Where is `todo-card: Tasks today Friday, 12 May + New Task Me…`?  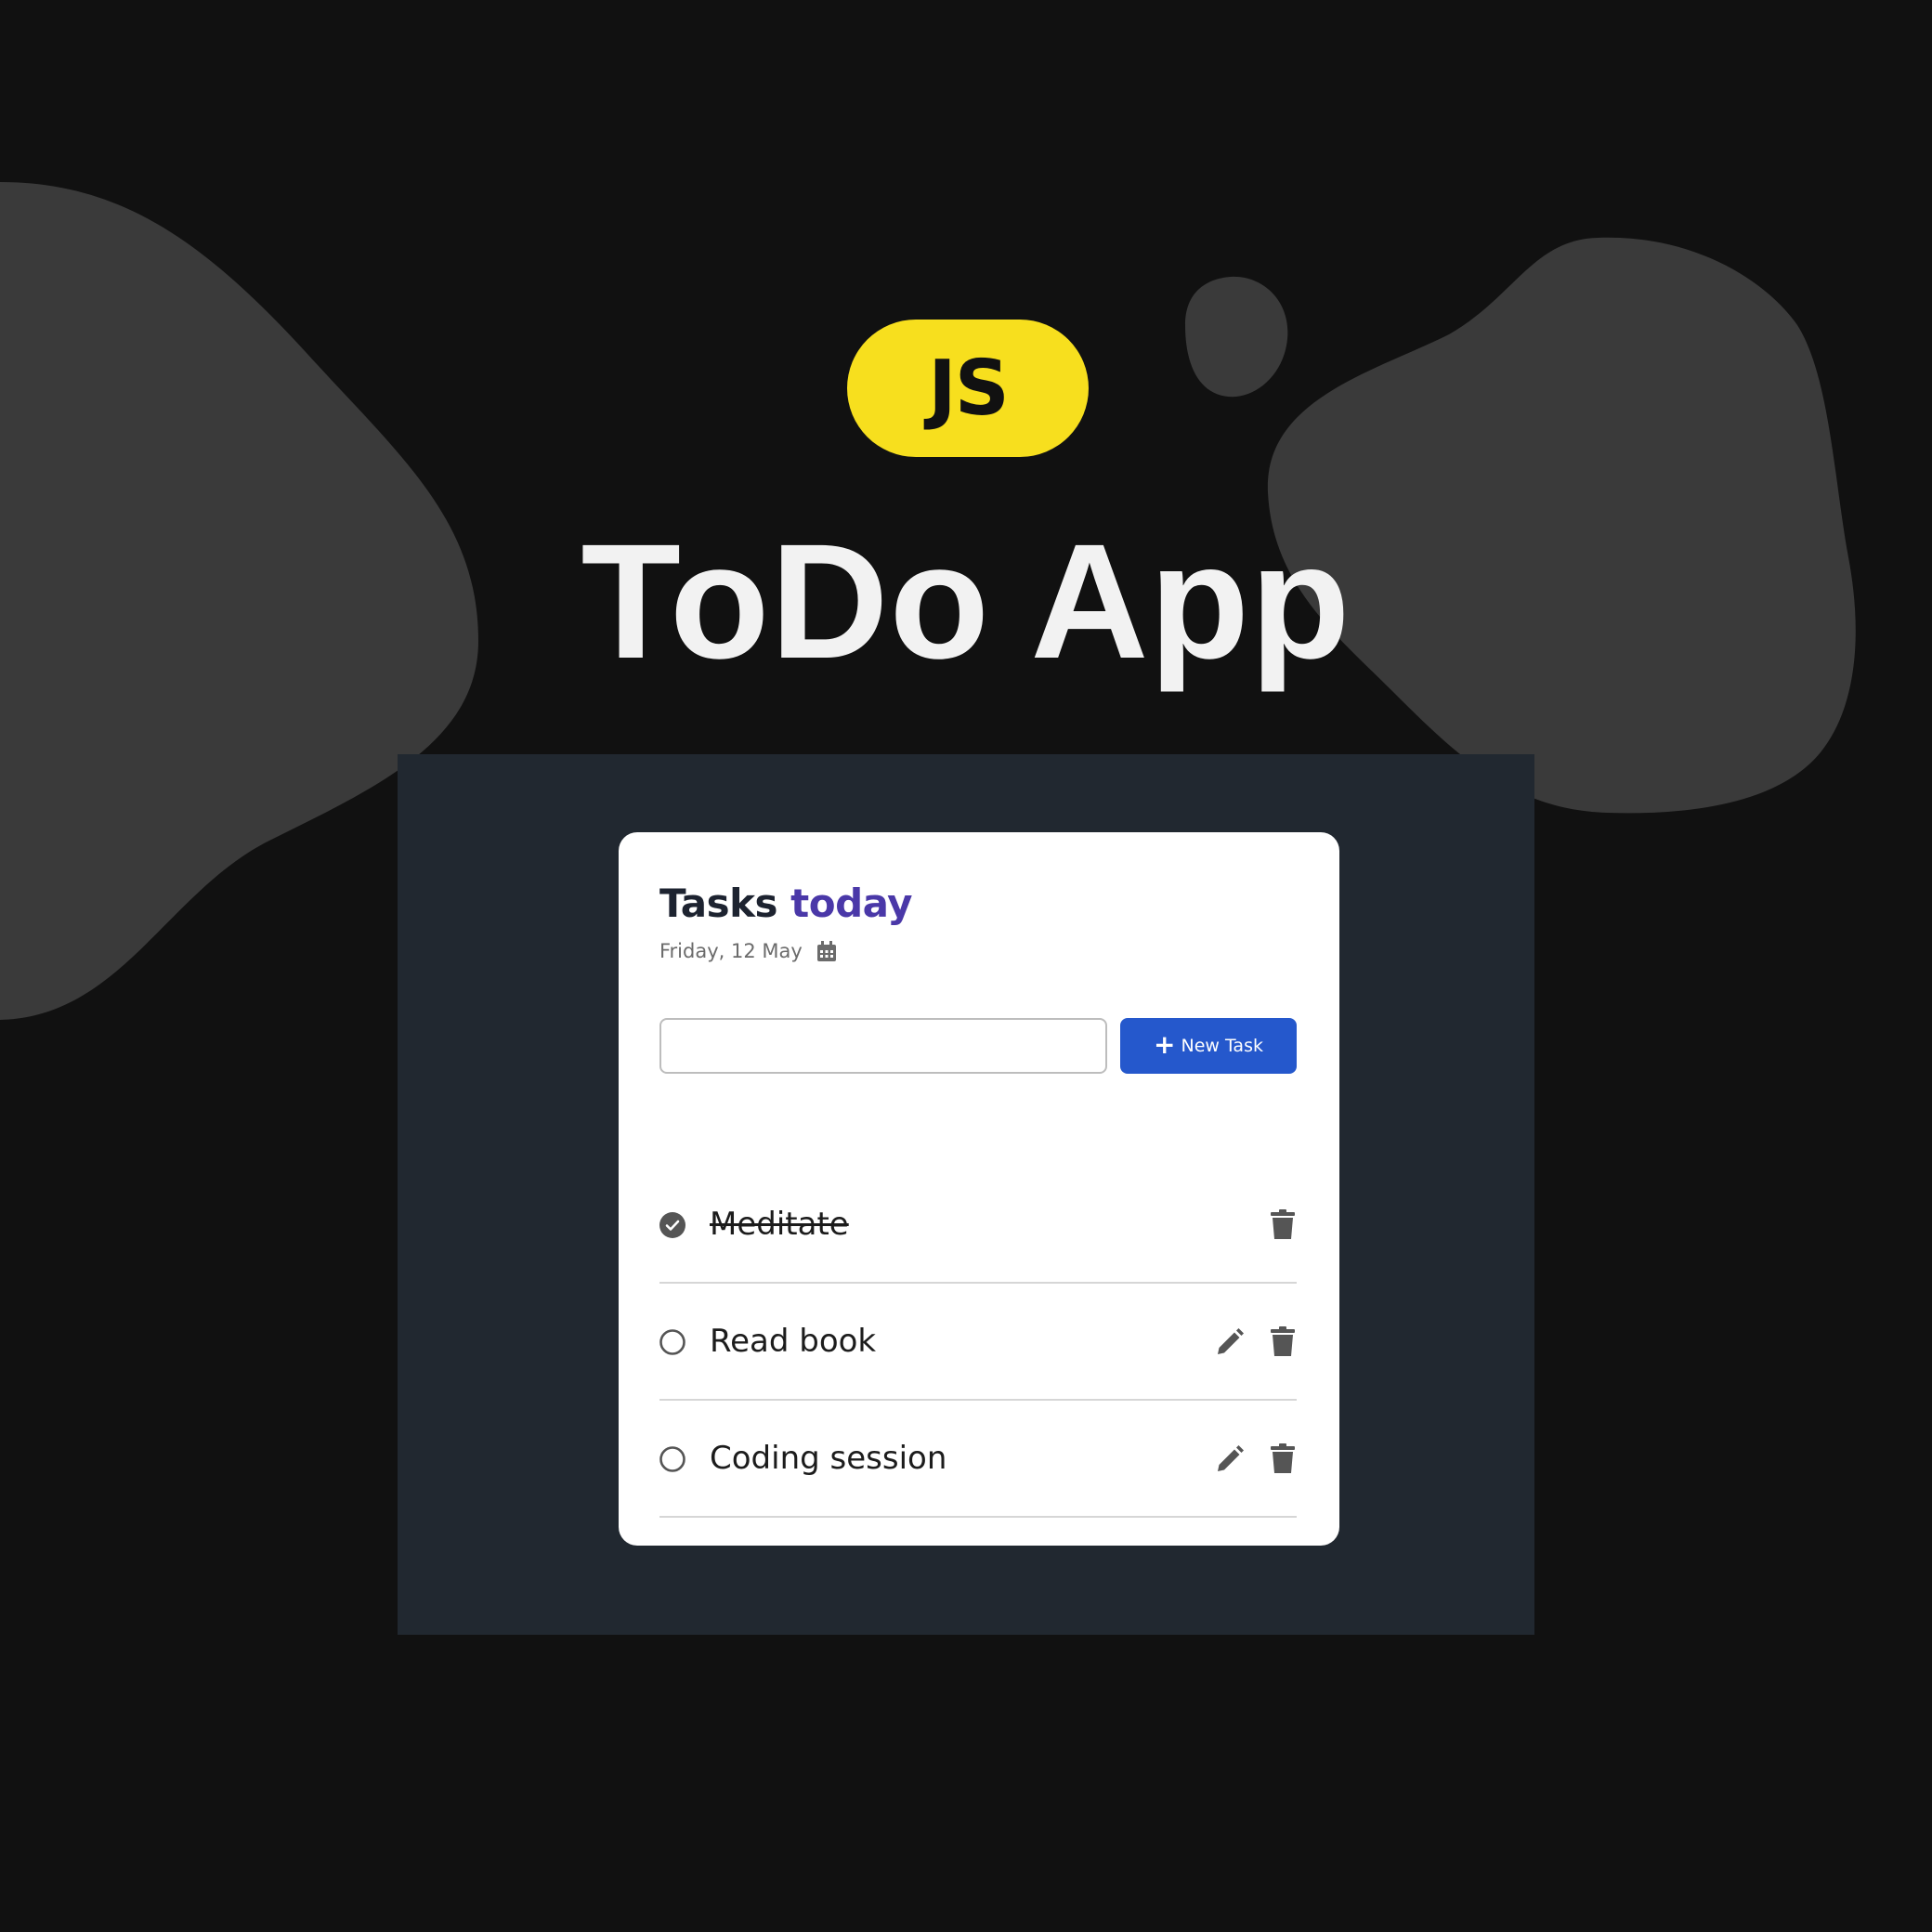 todo-card: Tasks today Friday, 12 May + New Task Me… is located at coordinates (979, 1189).